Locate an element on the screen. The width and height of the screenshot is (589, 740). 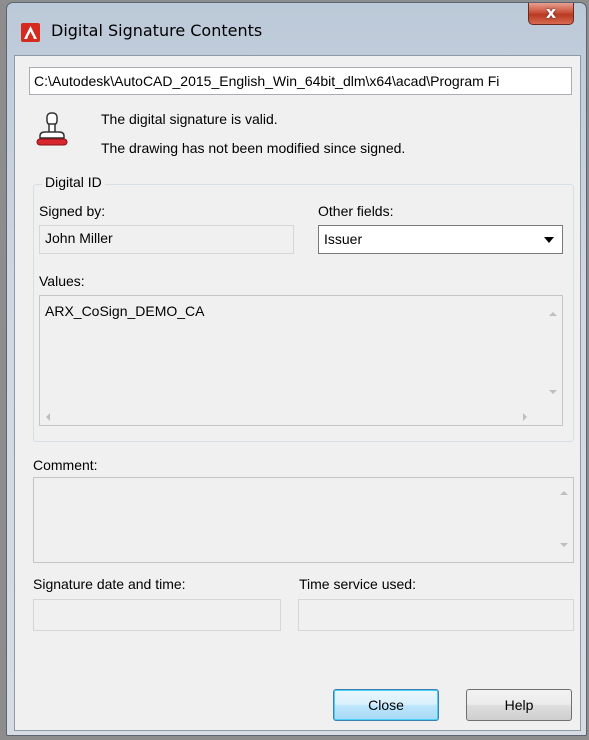
values-horizontal-scrollbar is located at coordinates (292, 416).